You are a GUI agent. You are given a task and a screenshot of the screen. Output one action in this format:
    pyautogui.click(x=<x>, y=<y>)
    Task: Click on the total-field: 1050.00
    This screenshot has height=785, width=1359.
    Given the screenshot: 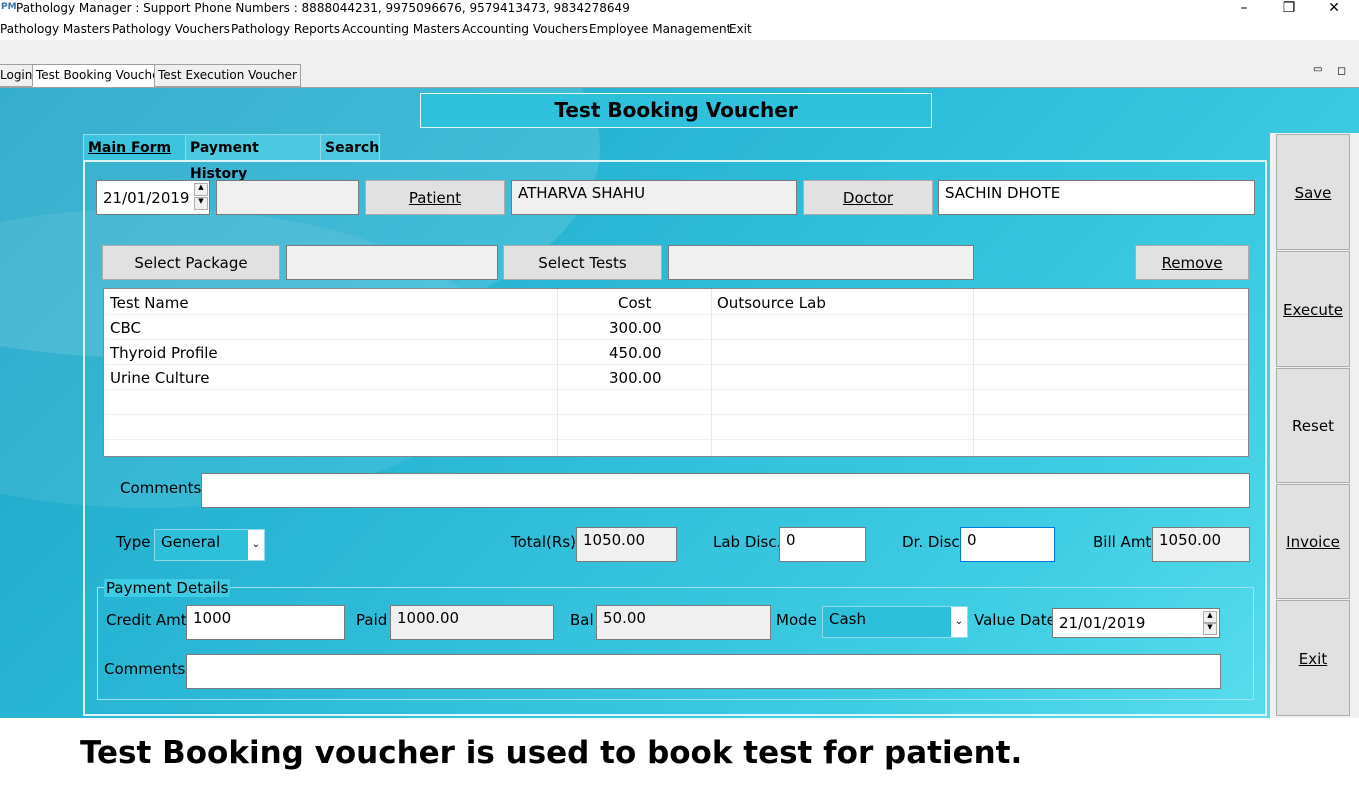 What is the action you would take?
    pyautogui.click(x=626, y=544)
    